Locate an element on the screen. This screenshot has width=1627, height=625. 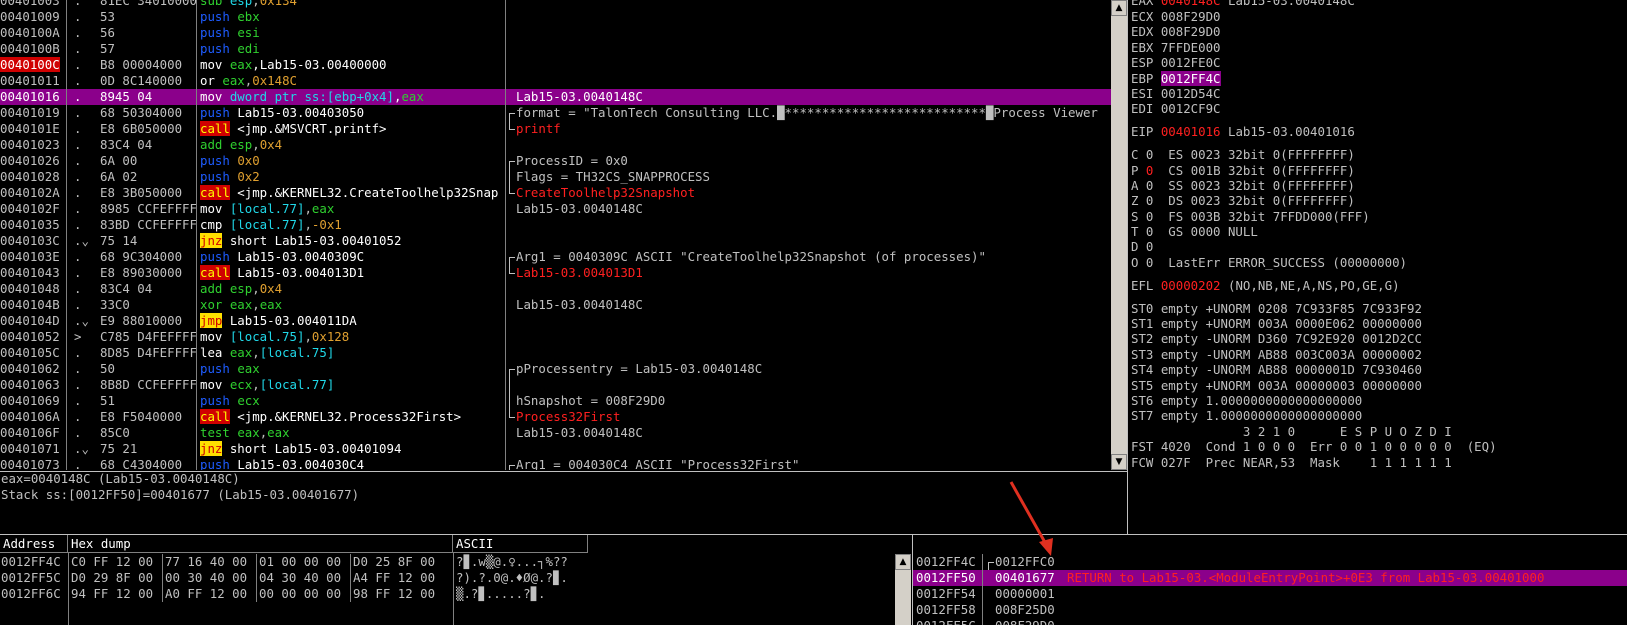
disasm-address: 0040102F is located at coordinates (33, 209).